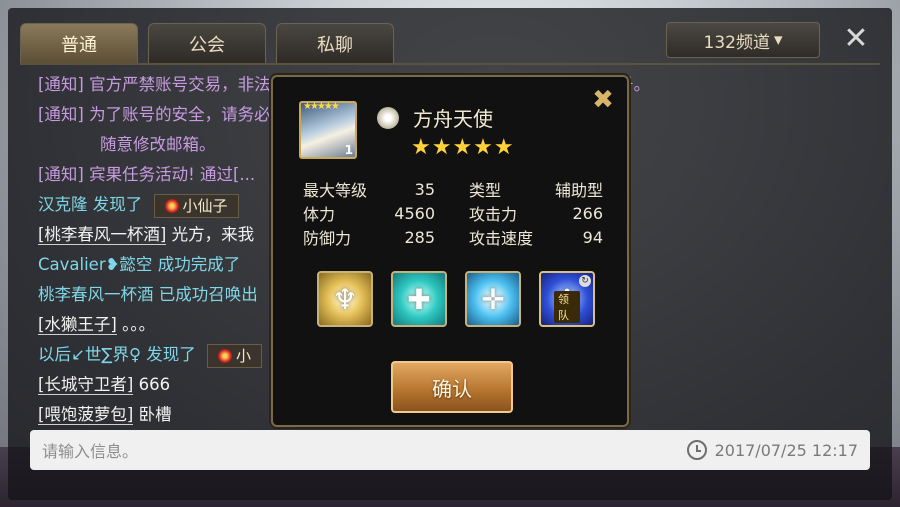 The image size is (900, 507). Describe the element at coordinates (86, 385) in the screenshot. I see `player-name: [长城守卫者]` at that location.